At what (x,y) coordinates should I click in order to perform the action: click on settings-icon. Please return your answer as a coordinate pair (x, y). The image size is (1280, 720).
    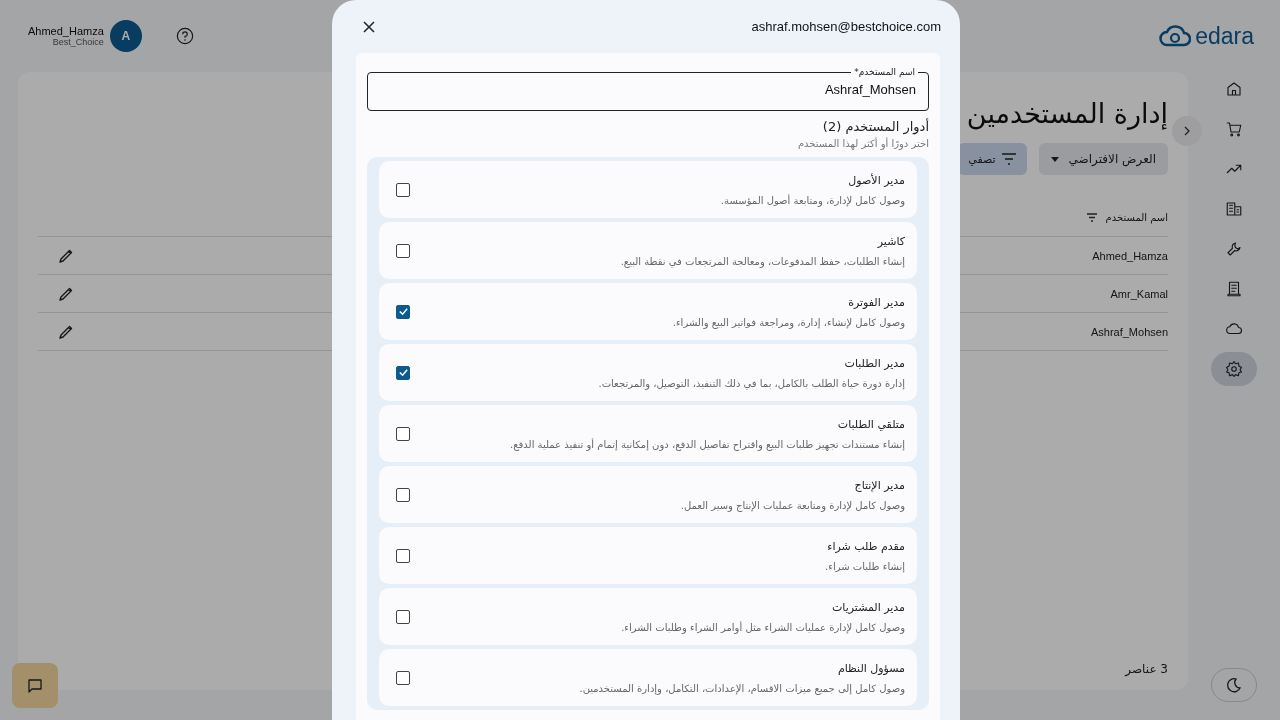
    Looking at the image, I should click on (1234, 369).